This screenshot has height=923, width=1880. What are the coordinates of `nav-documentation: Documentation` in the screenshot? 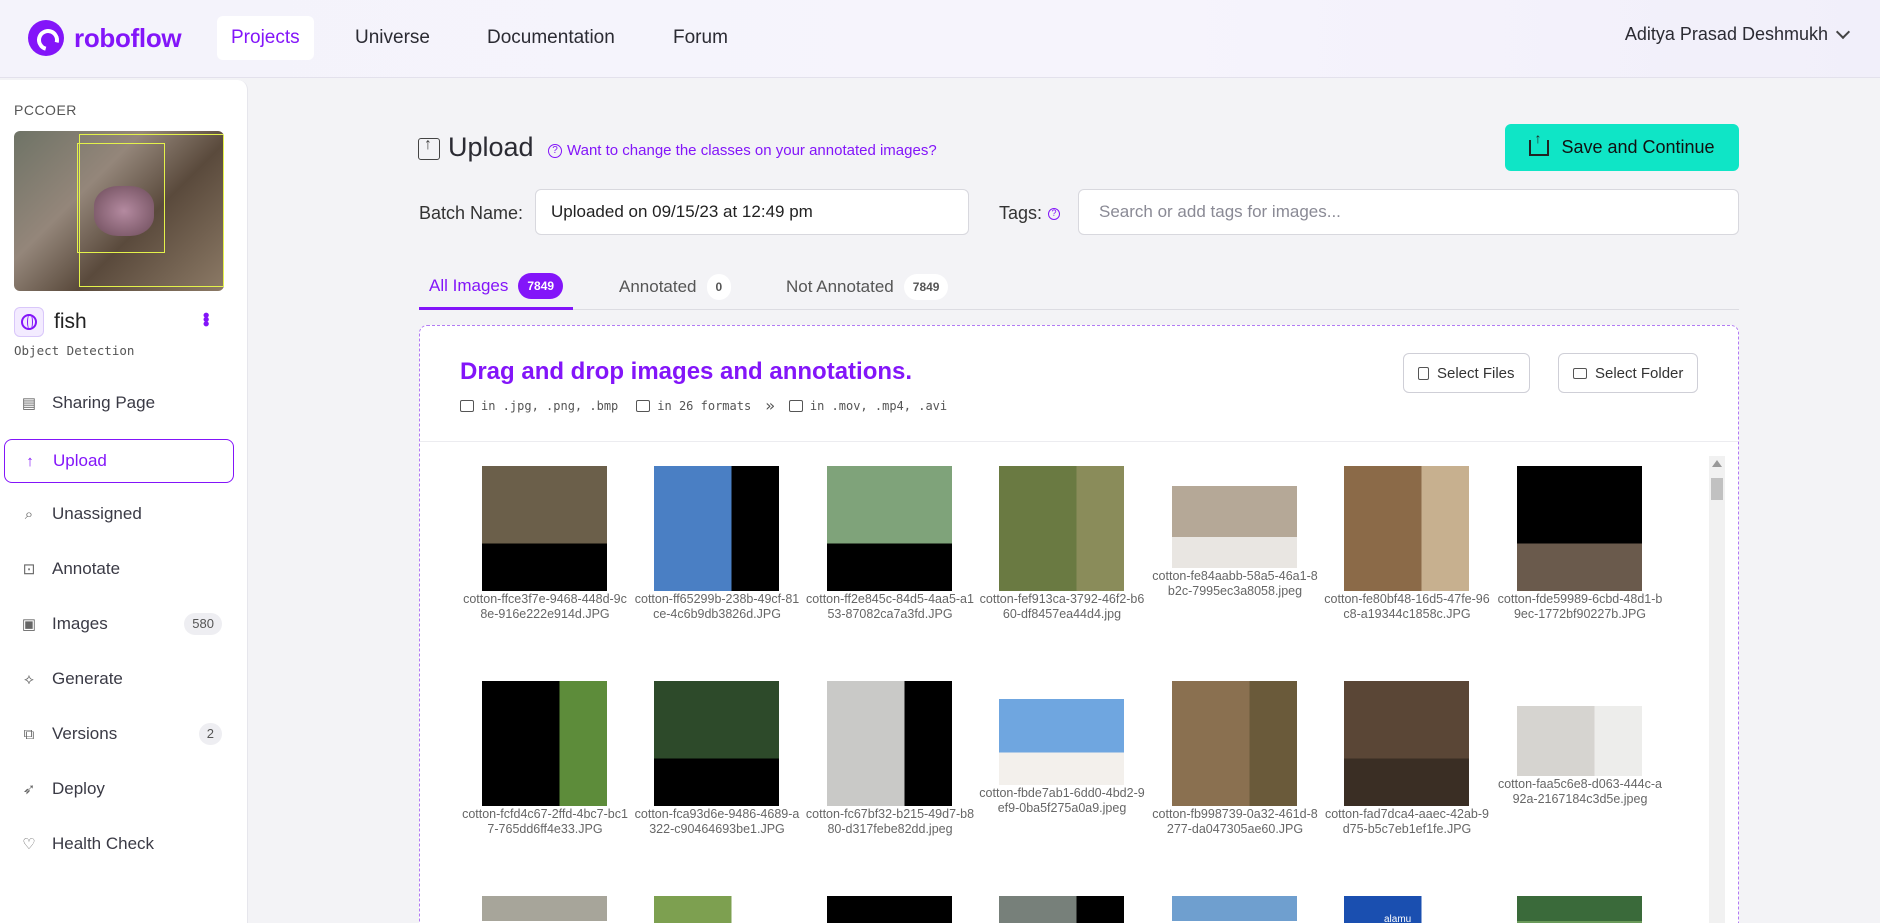 It's located at (551, 38).